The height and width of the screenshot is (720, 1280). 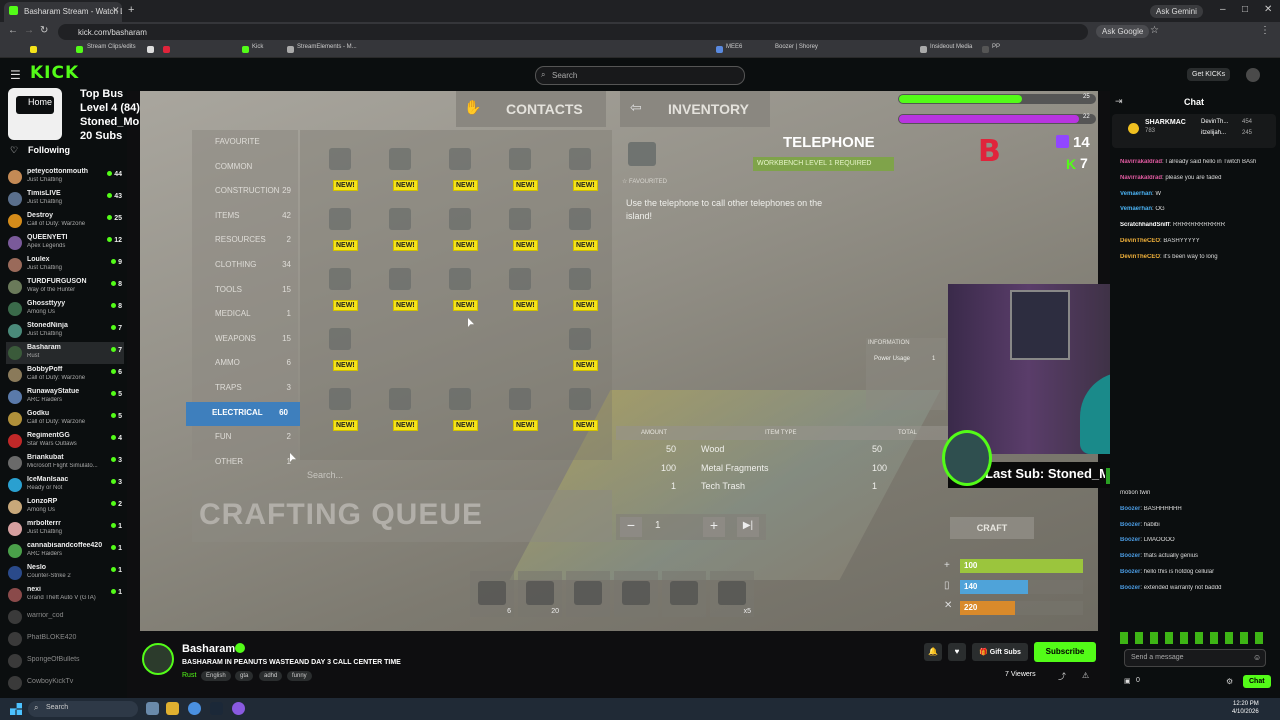 I want to click on menu-dots-icon: ⋮, so click(x=1265, y=30).